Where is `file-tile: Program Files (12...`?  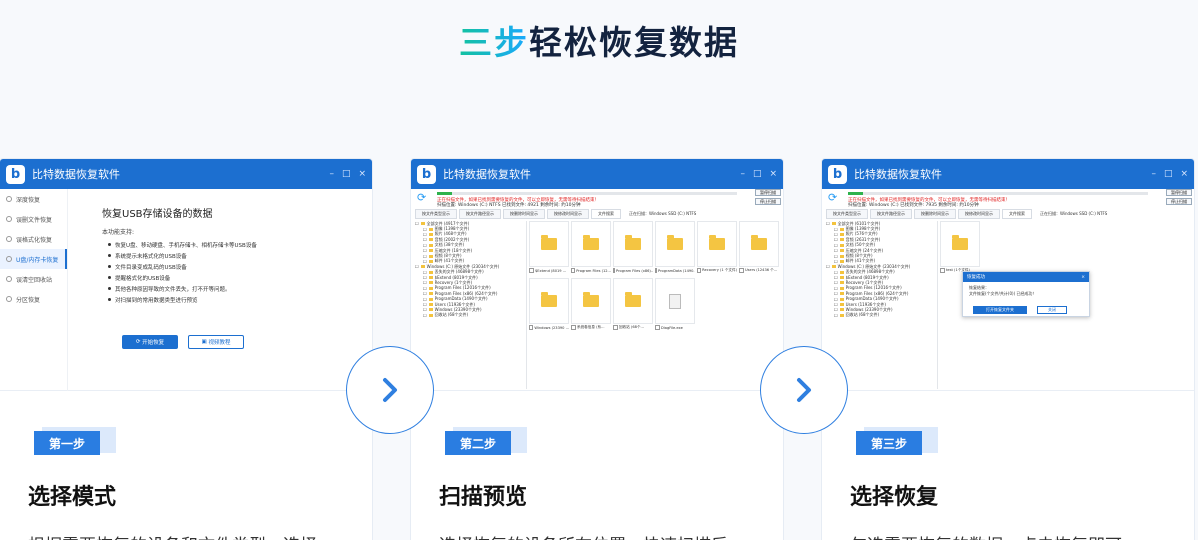
file-tile: Program Files (12... is located at coordinates (591, 247).